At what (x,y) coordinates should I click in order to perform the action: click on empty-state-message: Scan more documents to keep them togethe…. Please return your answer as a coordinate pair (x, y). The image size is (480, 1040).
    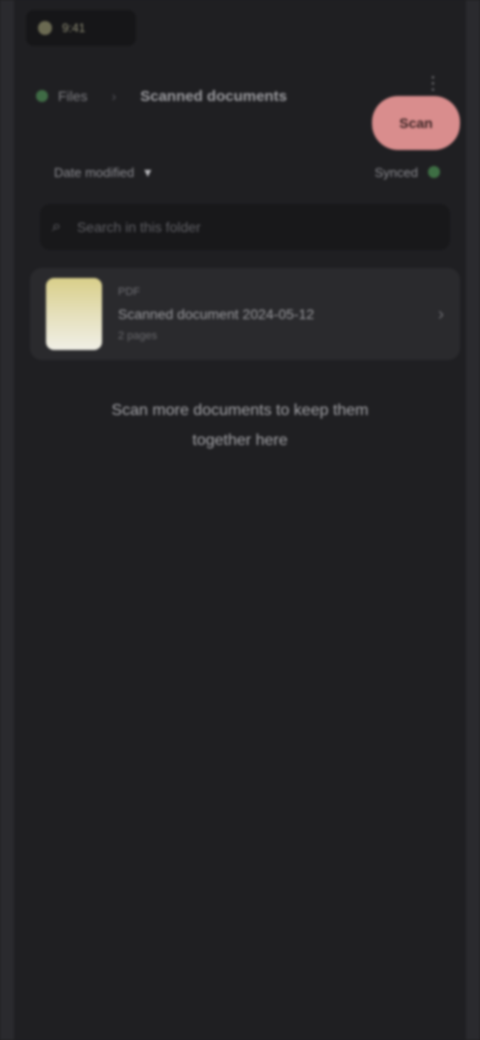
    Looking at the image, I should click on (240, 425).